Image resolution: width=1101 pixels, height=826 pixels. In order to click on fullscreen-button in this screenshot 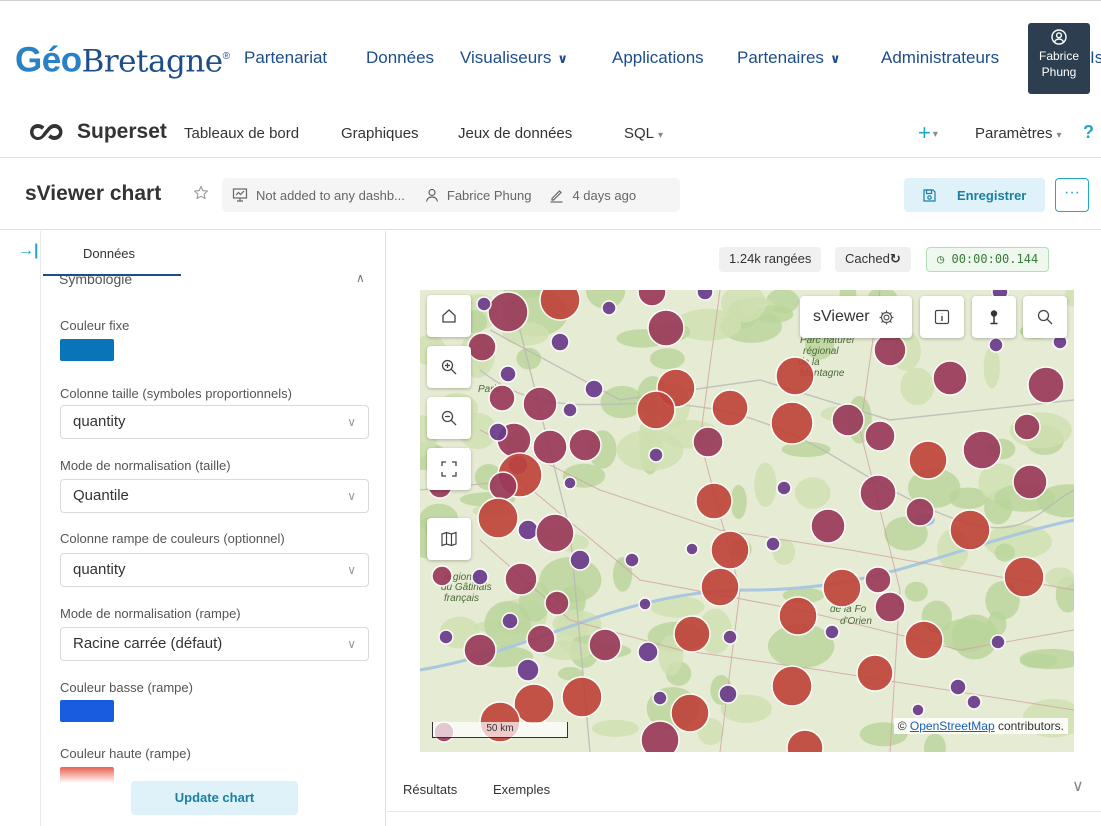, I will do `click(449, 469)`.